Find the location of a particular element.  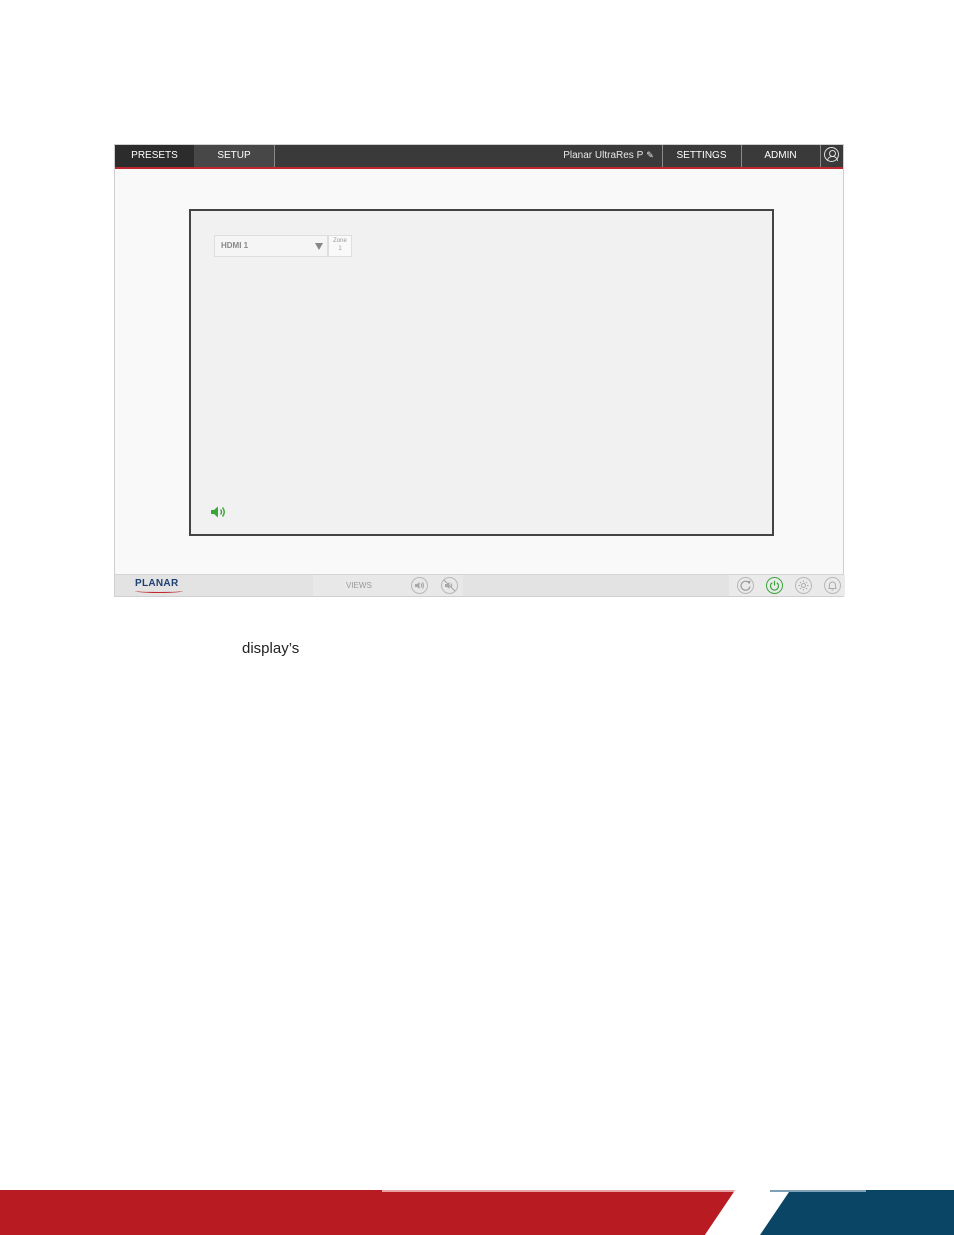

footer-navy-band is located at coordinates (857, 1212).